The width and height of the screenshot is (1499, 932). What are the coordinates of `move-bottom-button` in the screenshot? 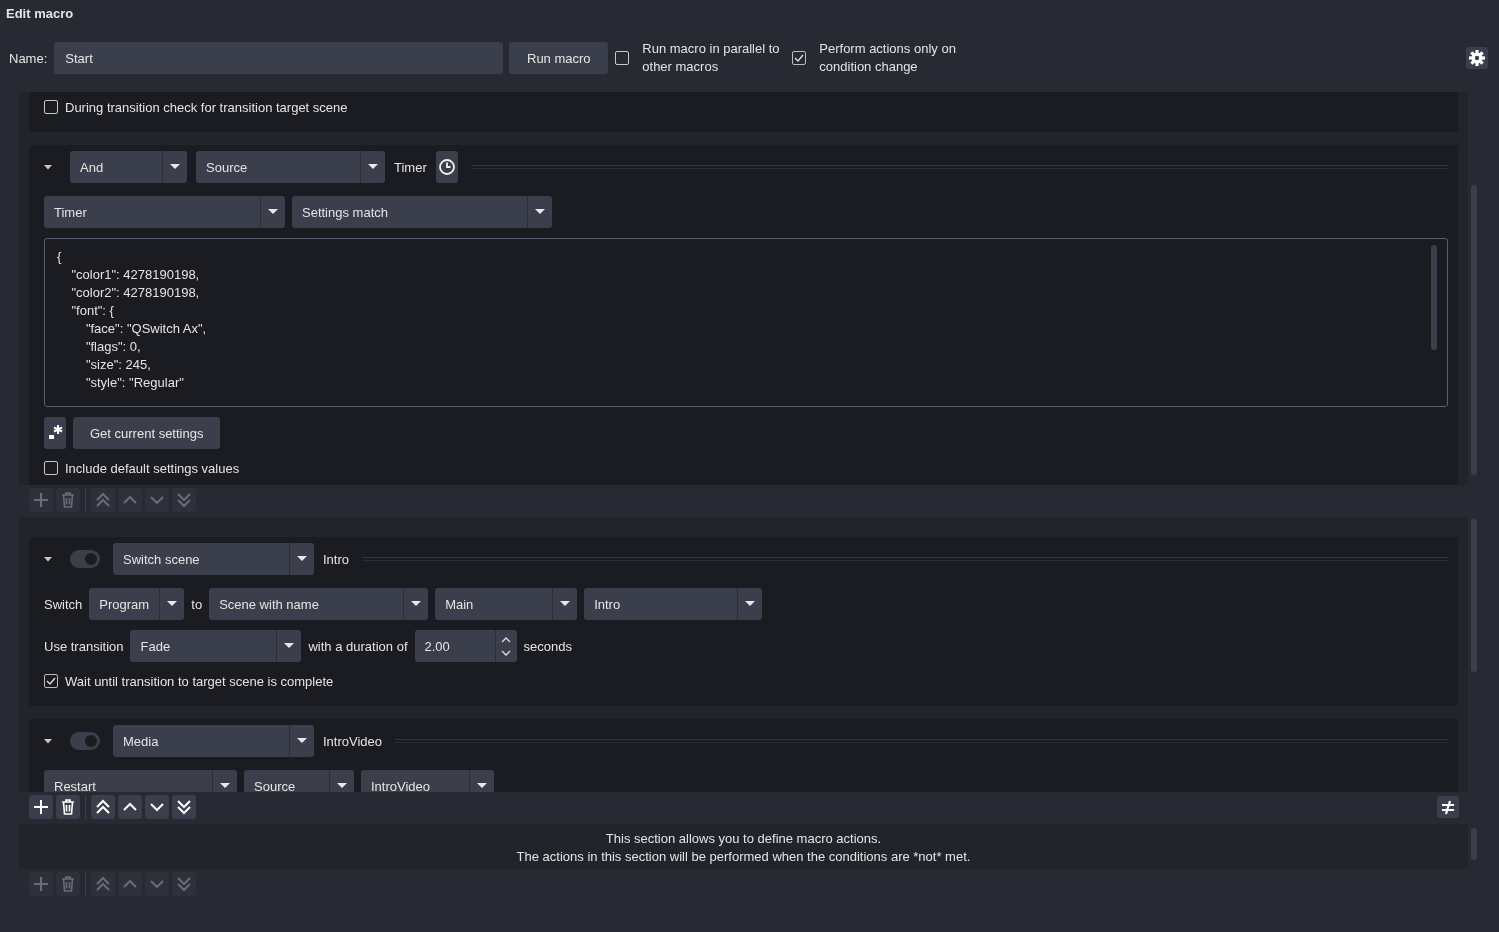 It's located at (184, 806).